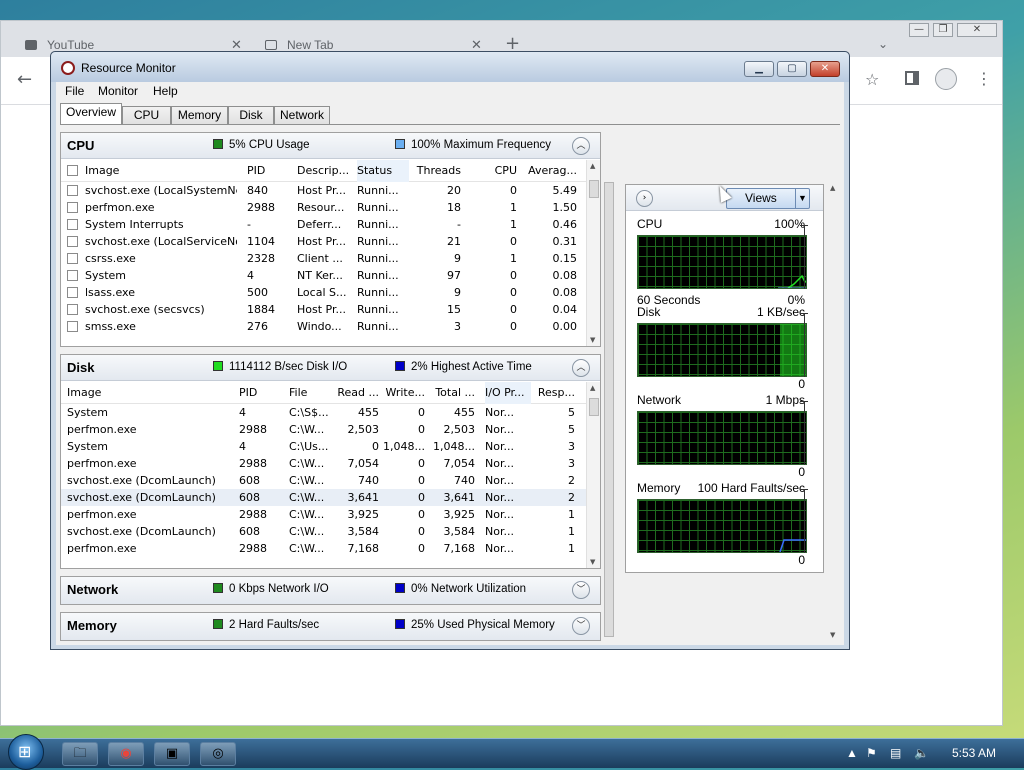 This screenshot has height=770, width=1024. I want to click on table-row: perfmon.exe 2988 C:\W... 2,503 0 2,503 Nor... 5, so click(324, 429).